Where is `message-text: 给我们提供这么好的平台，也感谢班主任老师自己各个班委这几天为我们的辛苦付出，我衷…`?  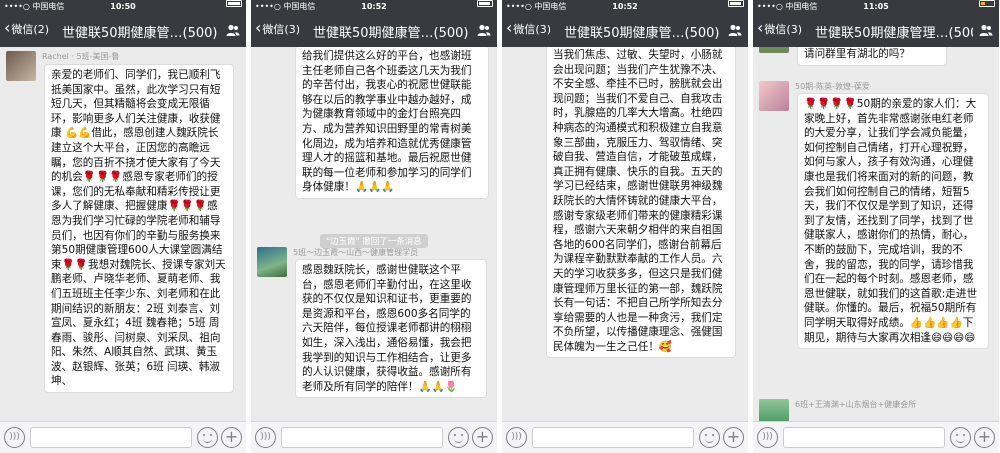
message-text: 给我们提供这么好的平台，也感谢班主任老师自己各个班委这几天为我们的辛苦付出，我衷… is located at coordinates (387, 122).